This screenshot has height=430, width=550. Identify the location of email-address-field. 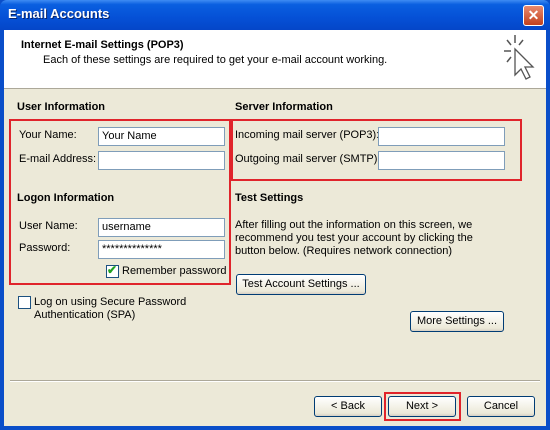
(161, 160).